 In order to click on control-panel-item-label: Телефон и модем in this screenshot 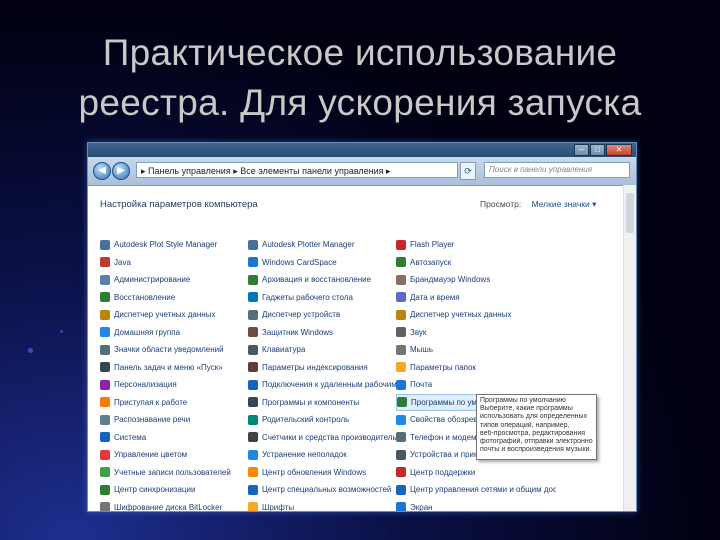, I will do `click(443, 437)`.